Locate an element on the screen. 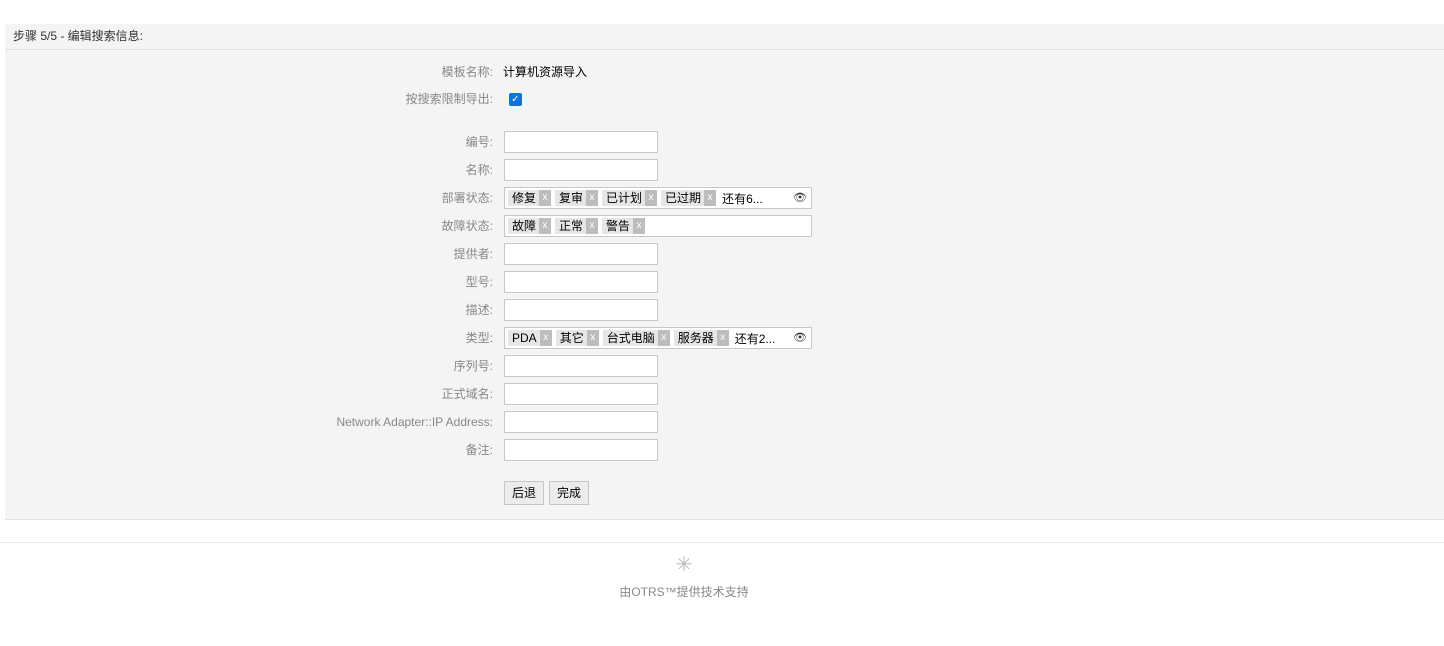 Image resolution: width=1444 pixels, height=646 pixels. restrict-export-label: 按搜索限制导出: is located at coordinates (449, 99).